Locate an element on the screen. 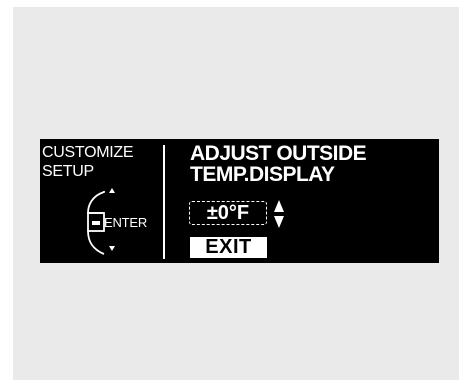  up-down-arrows-icon is located at coordinates (279, 214).